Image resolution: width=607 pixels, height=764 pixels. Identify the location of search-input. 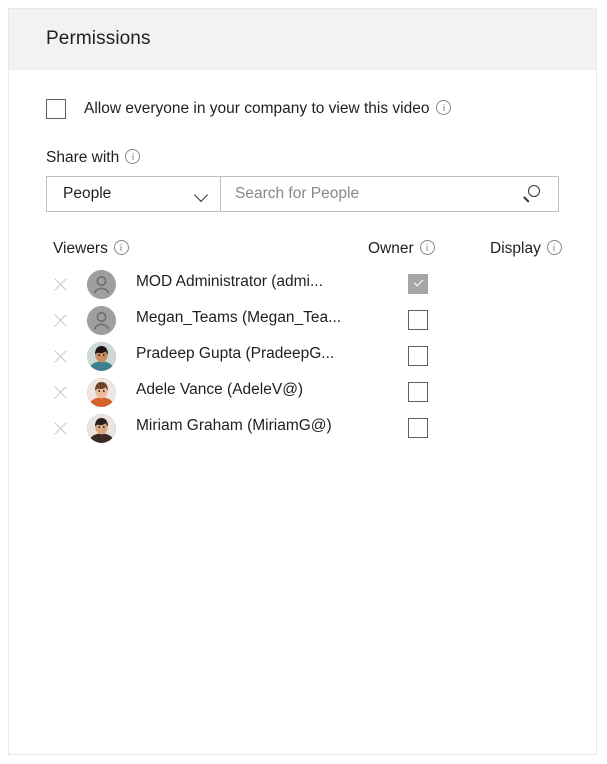
(378, 194).